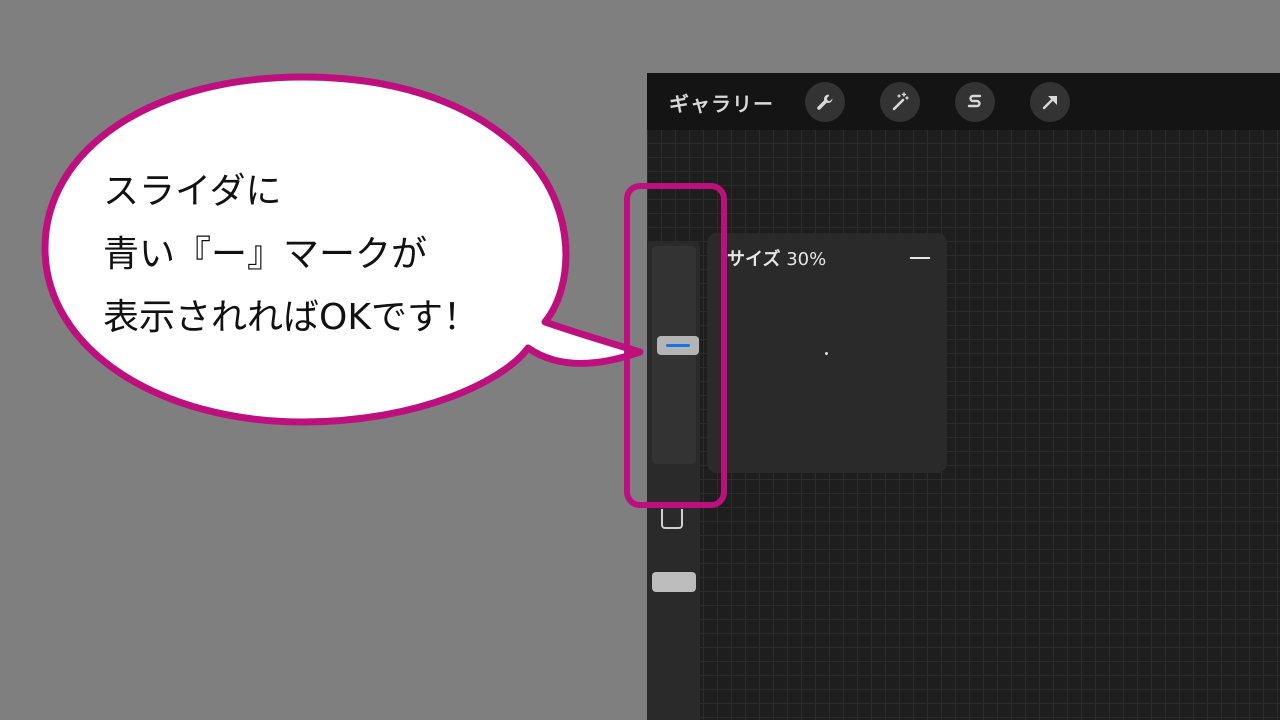 Image resolution: width=1280 pixels, height=720 pixels. I want to click on callout-line-3: 表示されればOKです！, so click(291, 317).